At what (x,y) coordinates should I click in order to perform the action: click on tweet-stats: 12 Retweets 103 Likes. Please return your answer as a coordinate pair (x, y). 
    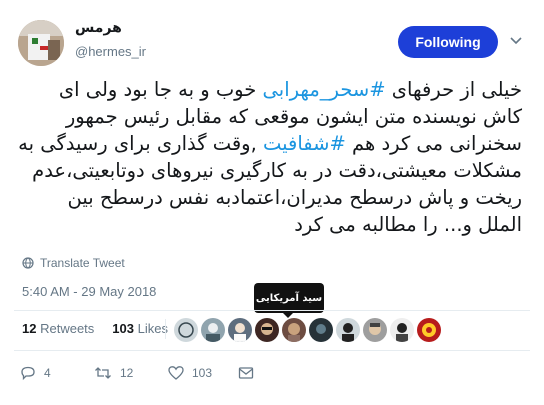
    Looking at the image, I should click on (95, 328).